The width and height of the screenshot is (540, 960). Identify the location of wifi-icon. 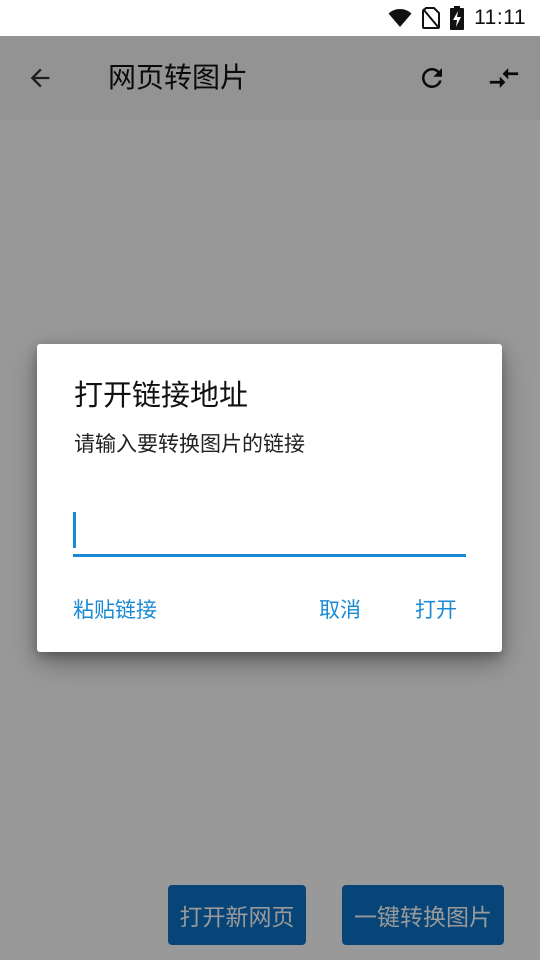
(400, 18).